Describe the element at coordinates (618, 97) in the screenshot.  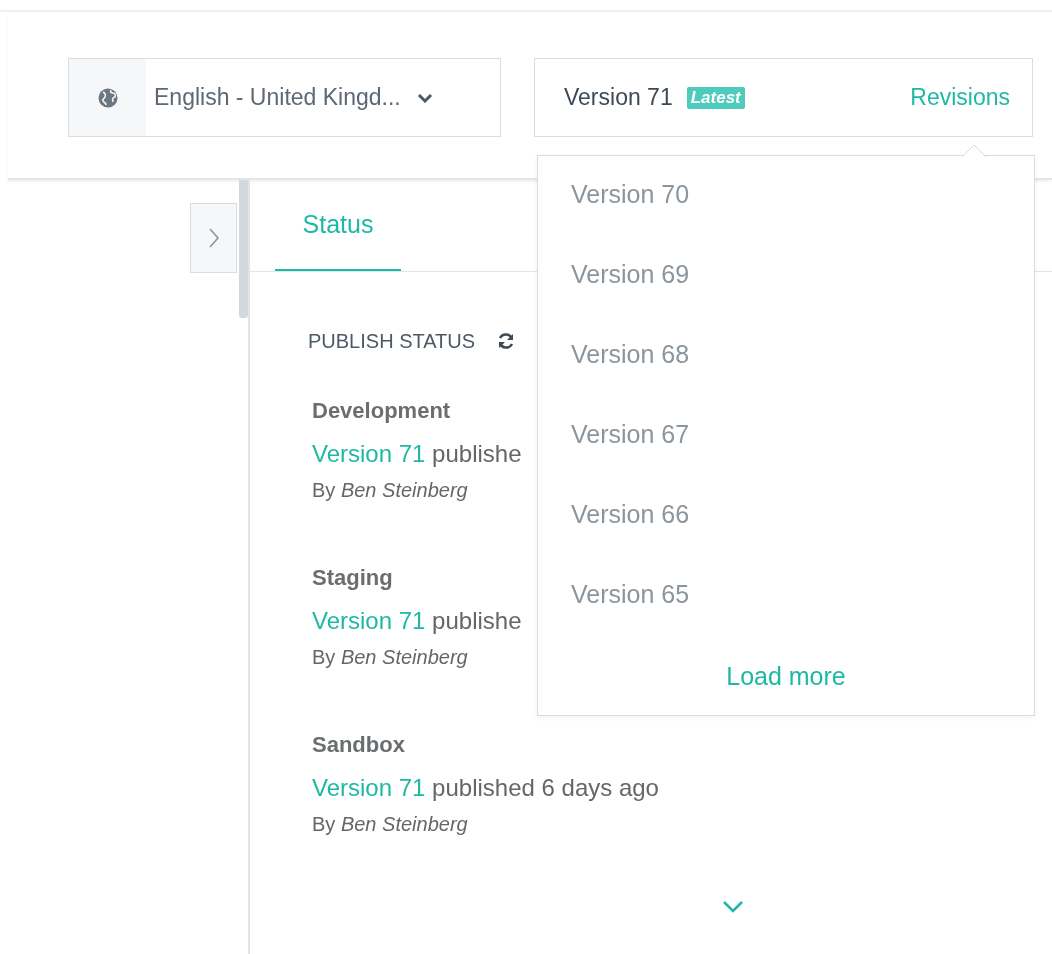
I see `version-label: Version 71` at that location.